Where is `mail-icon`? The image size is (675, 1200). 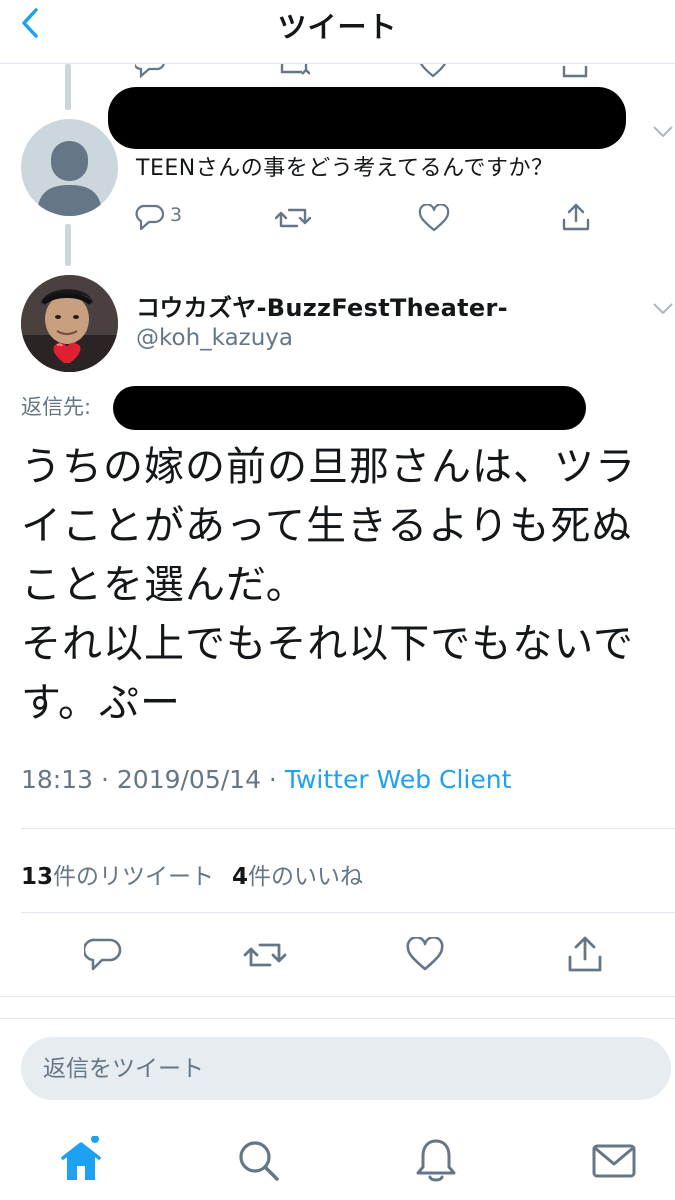 mail-icon is located at coordinates (614, 1160).